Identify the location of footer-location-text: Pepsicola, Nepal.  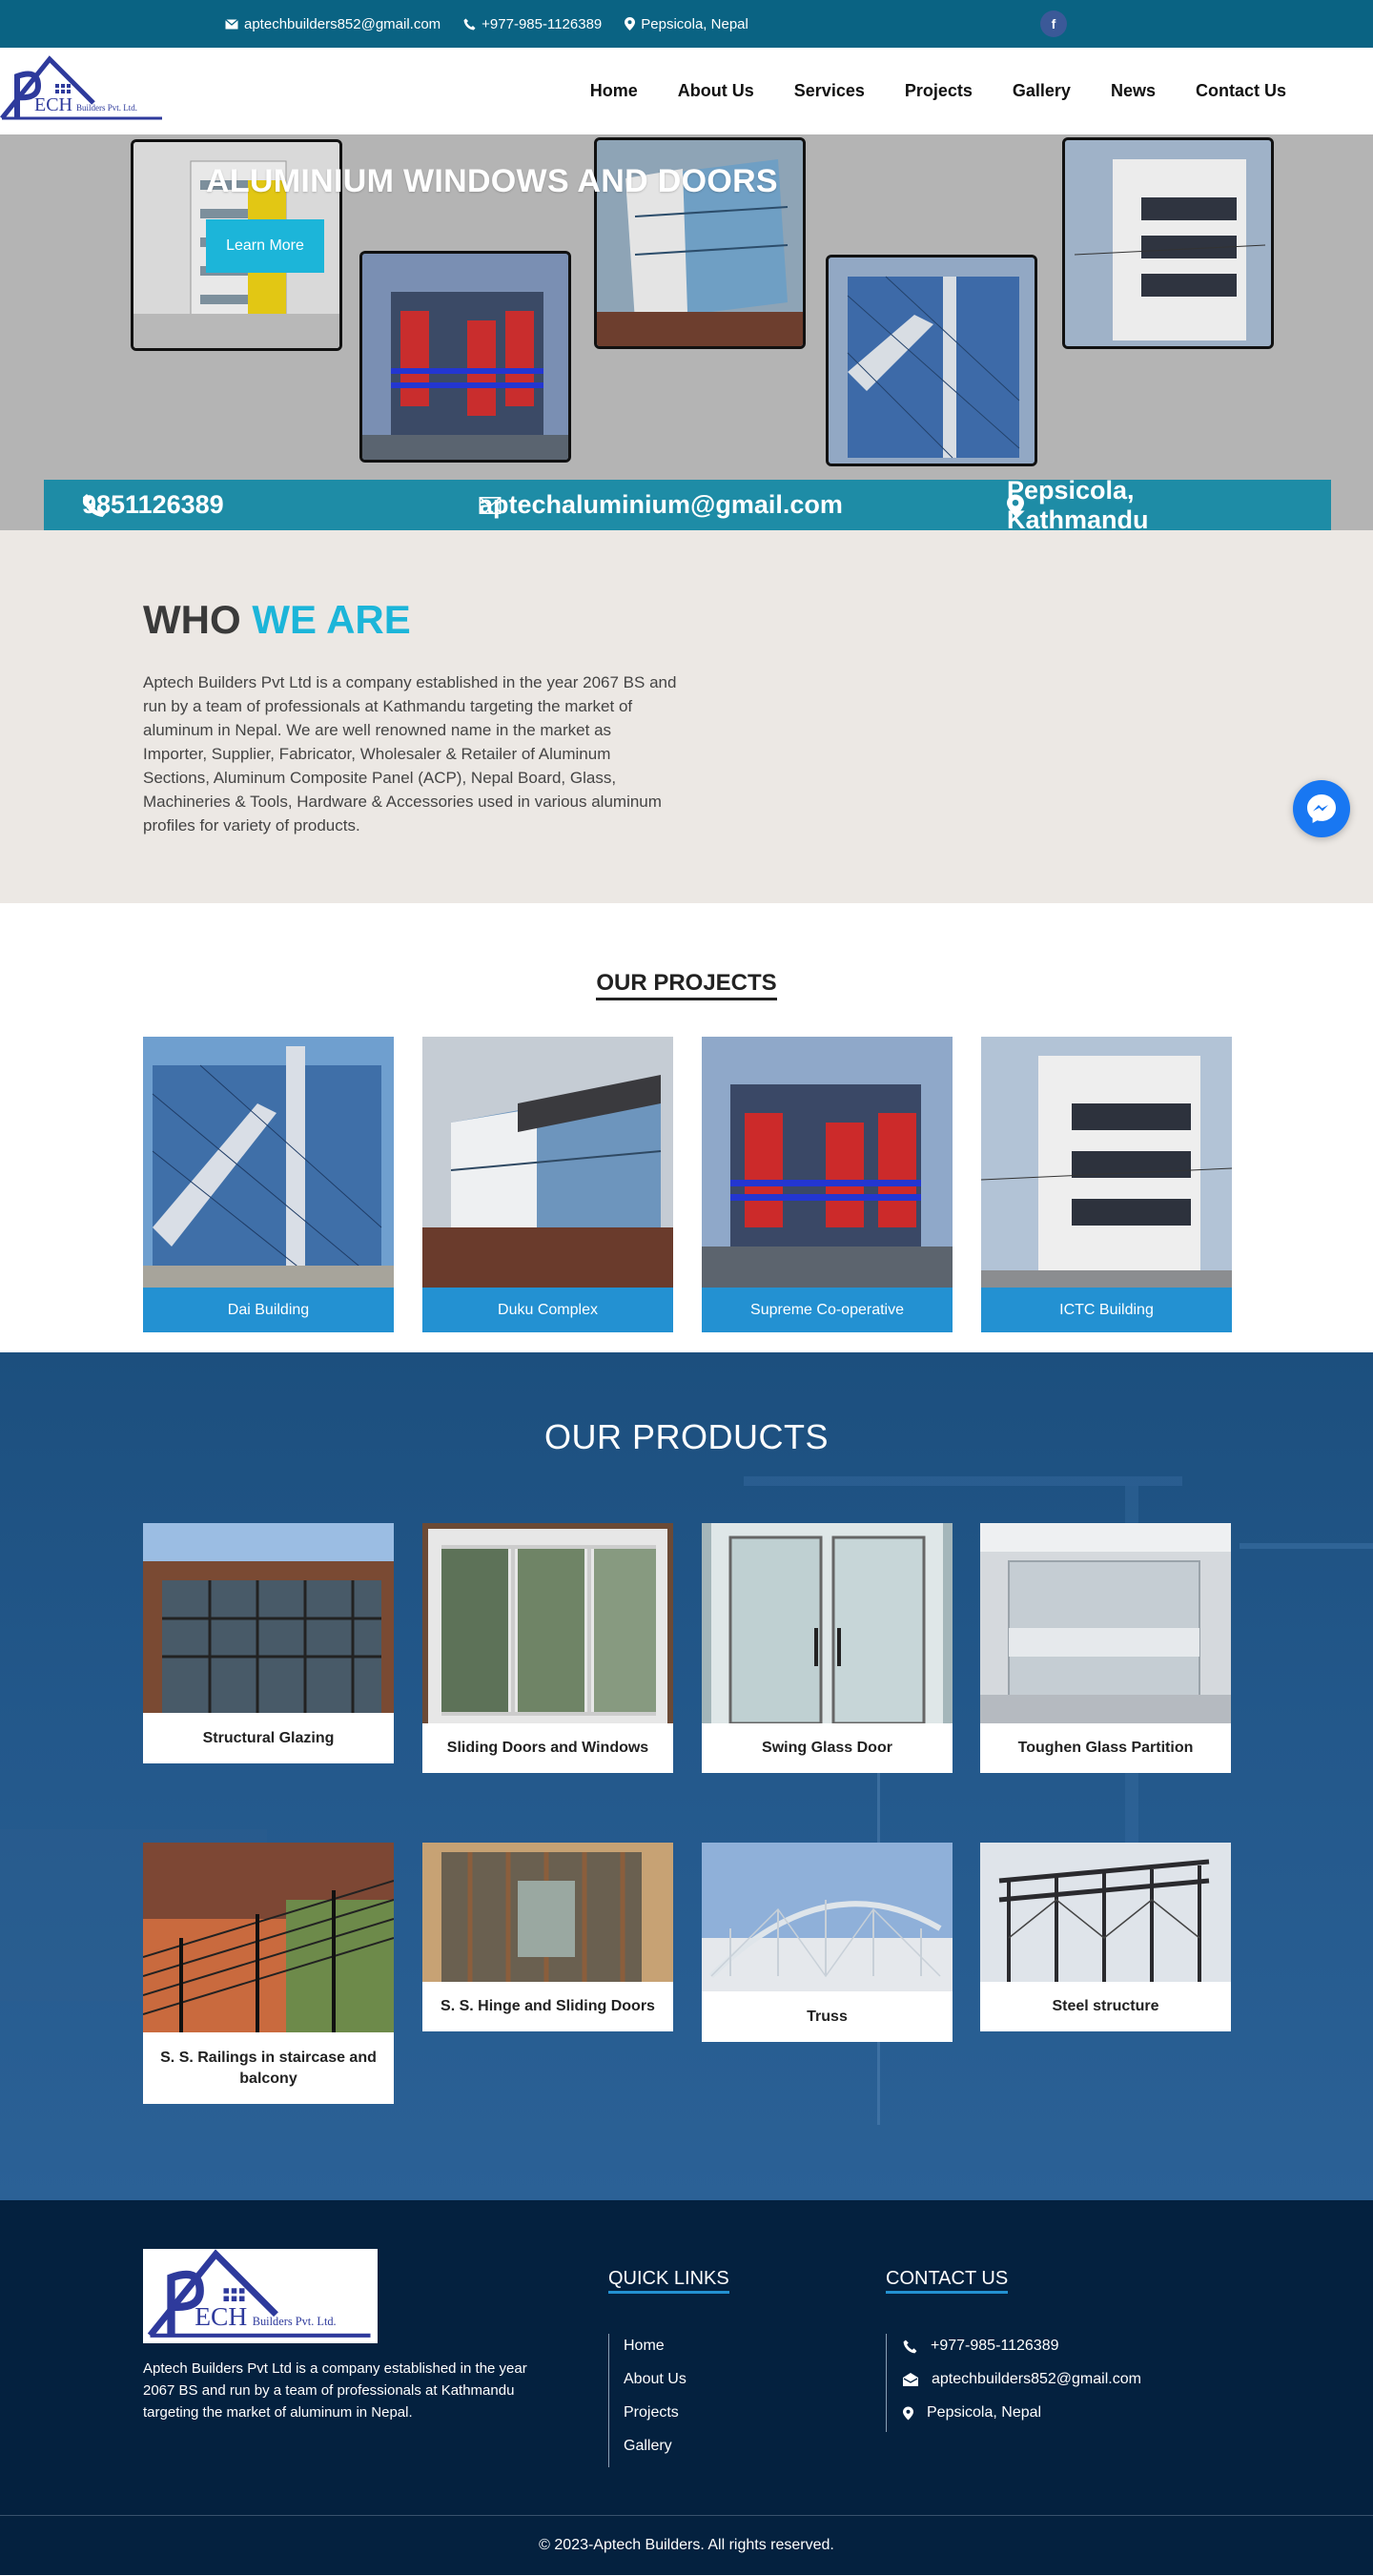
(984, 2412).